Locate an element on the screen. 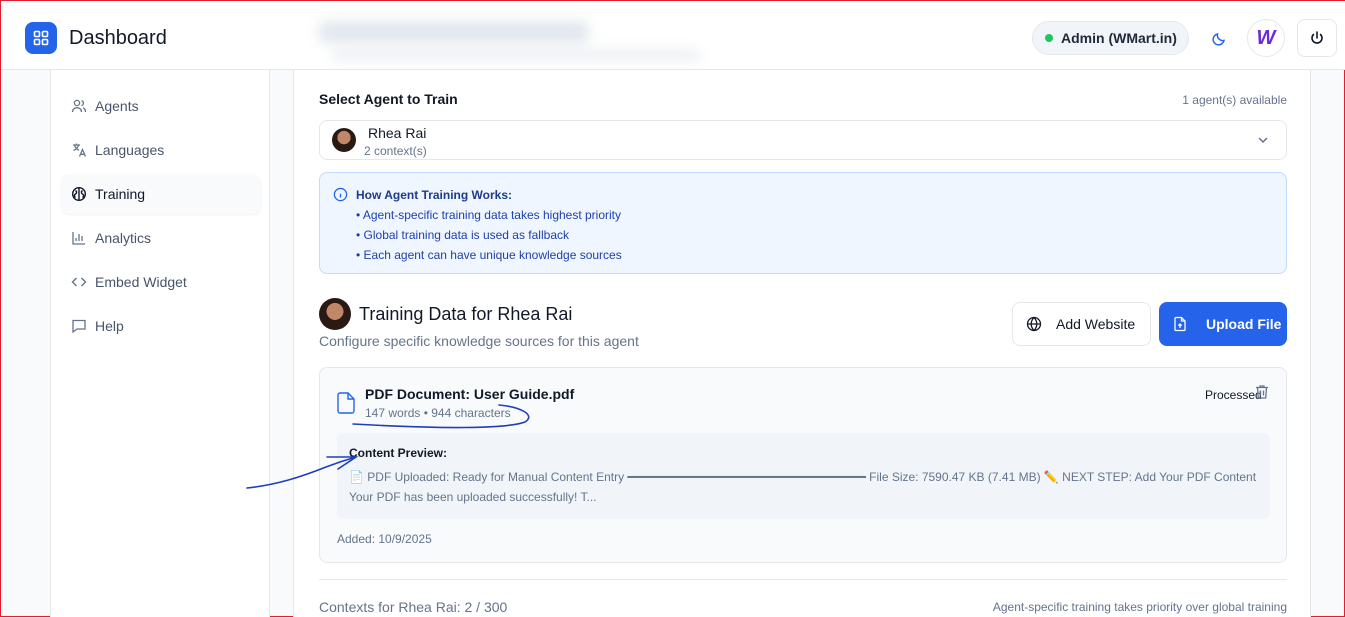 This screenshot has width=1345, height=617. translate-icon is located at coordinates (80, 150).